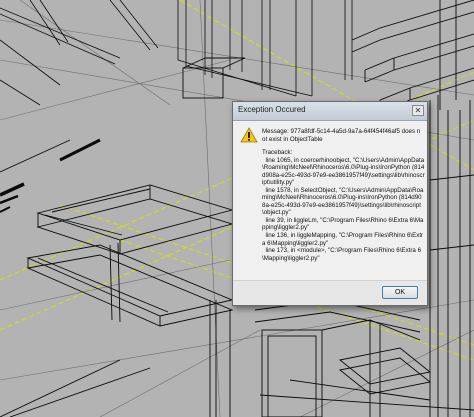 The width and height of the screenshot is (474, 417). What do you see at coordinates (400, 292) in the screenshot?
I see `ok-button: OK` at bounding box center [400, 292].